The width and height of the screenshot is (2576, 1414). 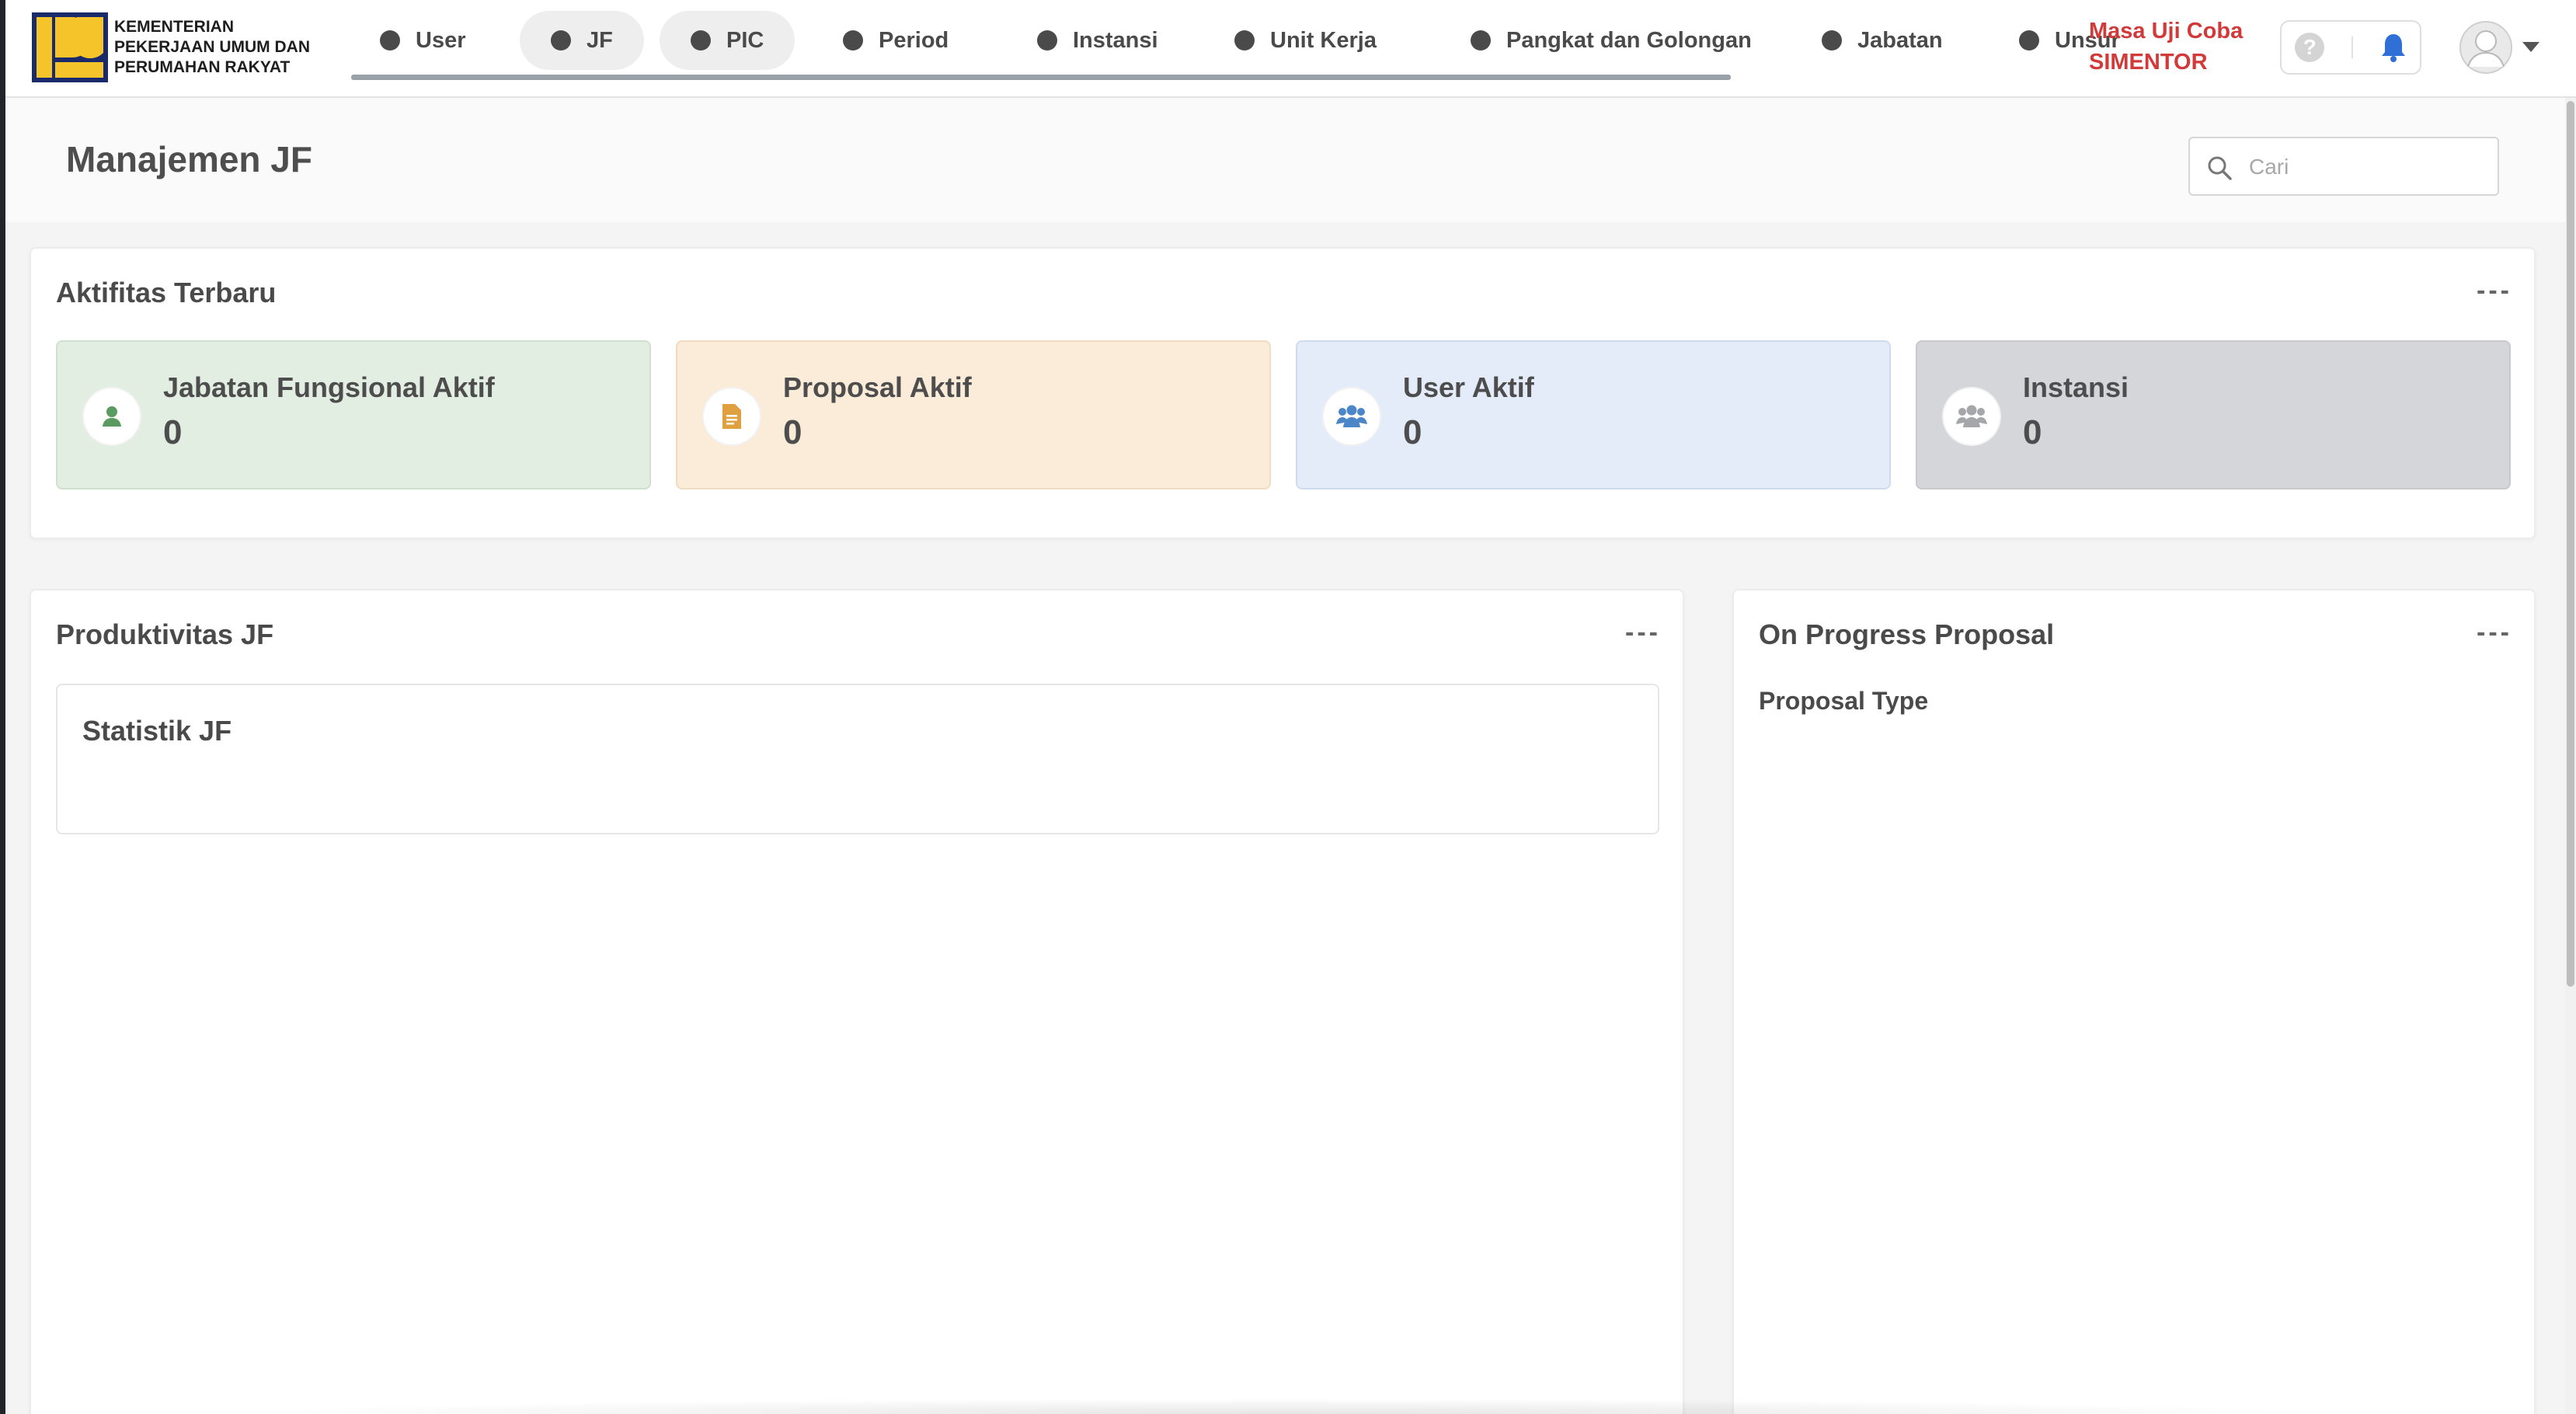 What do you see at coordinates (1629, 40) in the screenshot?
I see `nav-item-label: Pangkat dan Golongan` at bounding box center [1629, 40].